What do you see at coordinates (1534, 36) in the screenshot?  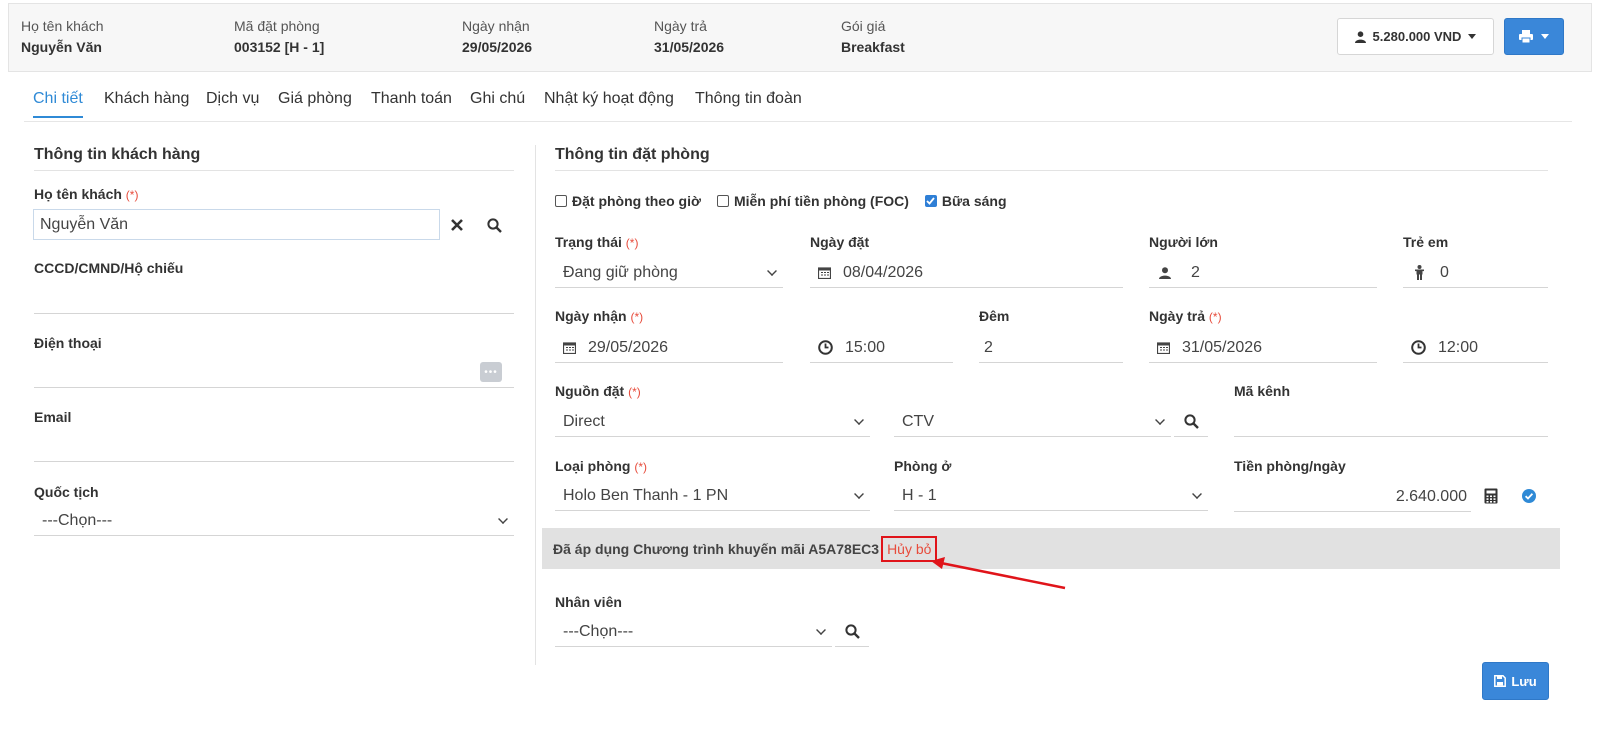 I see `print-dropdown-button` at bounding box center [1534, 36].